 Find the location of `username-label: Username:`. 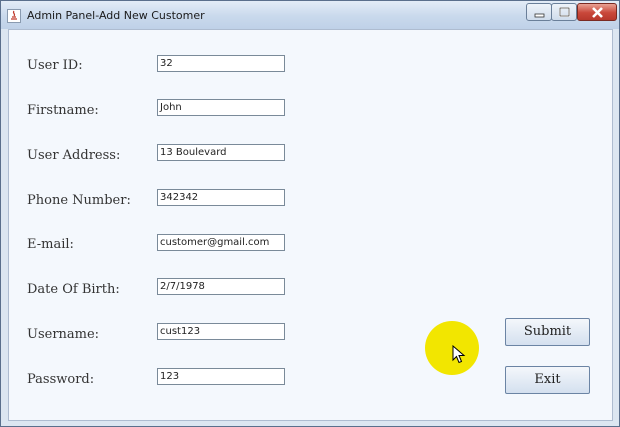

username-label: Username: is located at coordinates (63, 334).